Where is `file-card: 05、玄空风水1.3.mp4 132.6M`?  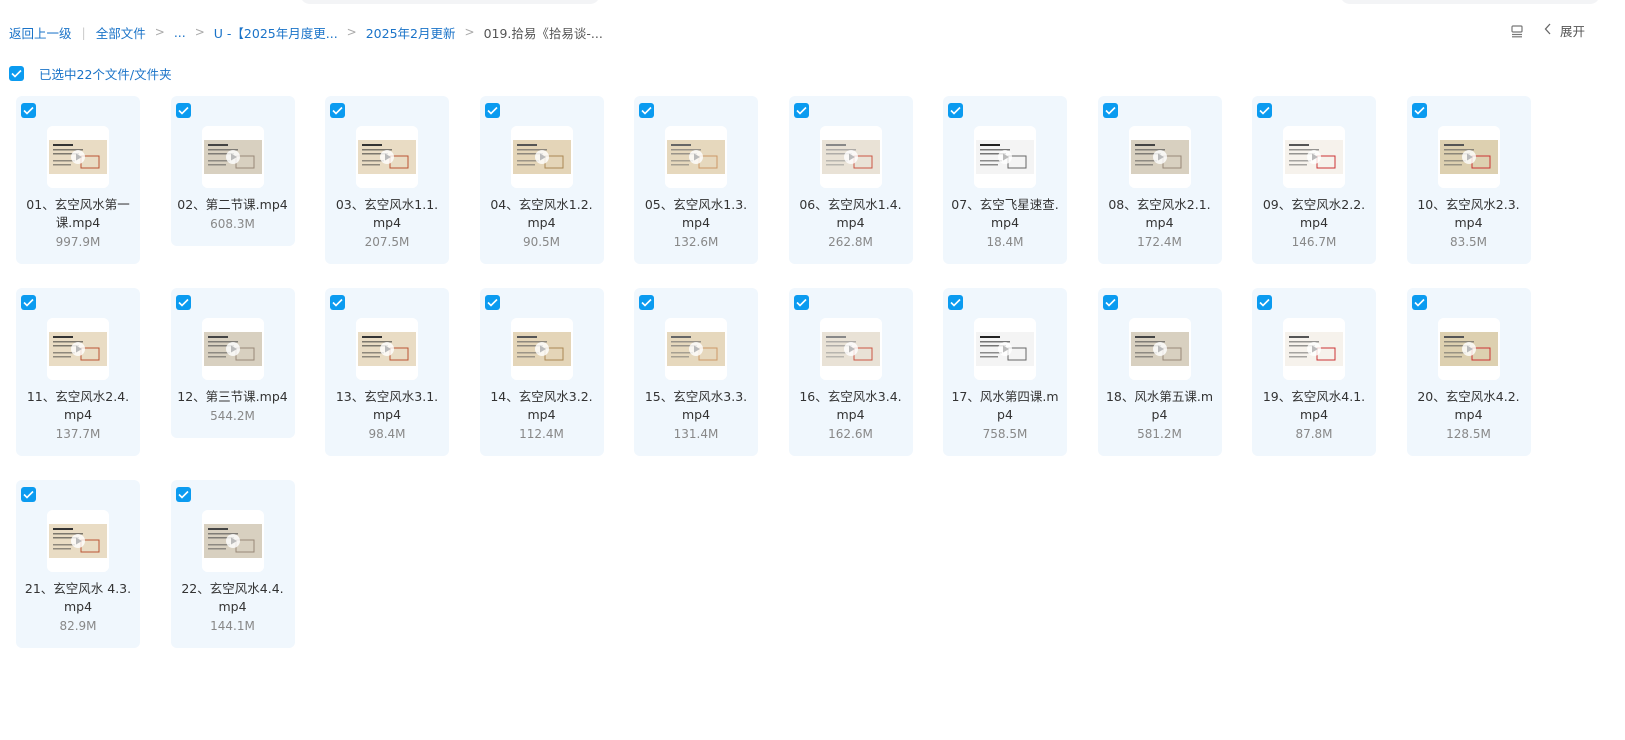
file-card: 05、玄空风水1.3.mp4 132.6M is located at coordinates (696, 180).